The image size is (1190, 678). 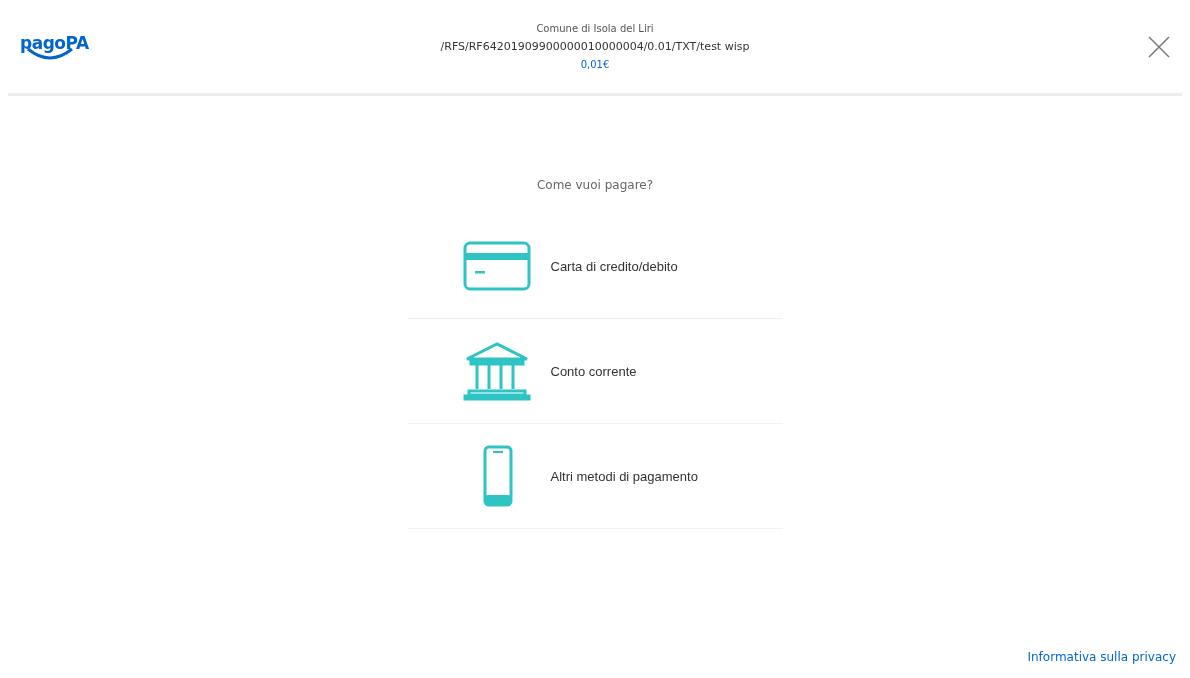 I want to click on payment-method-option: Altri metodi di pagamento, so click(x=595, y=476).